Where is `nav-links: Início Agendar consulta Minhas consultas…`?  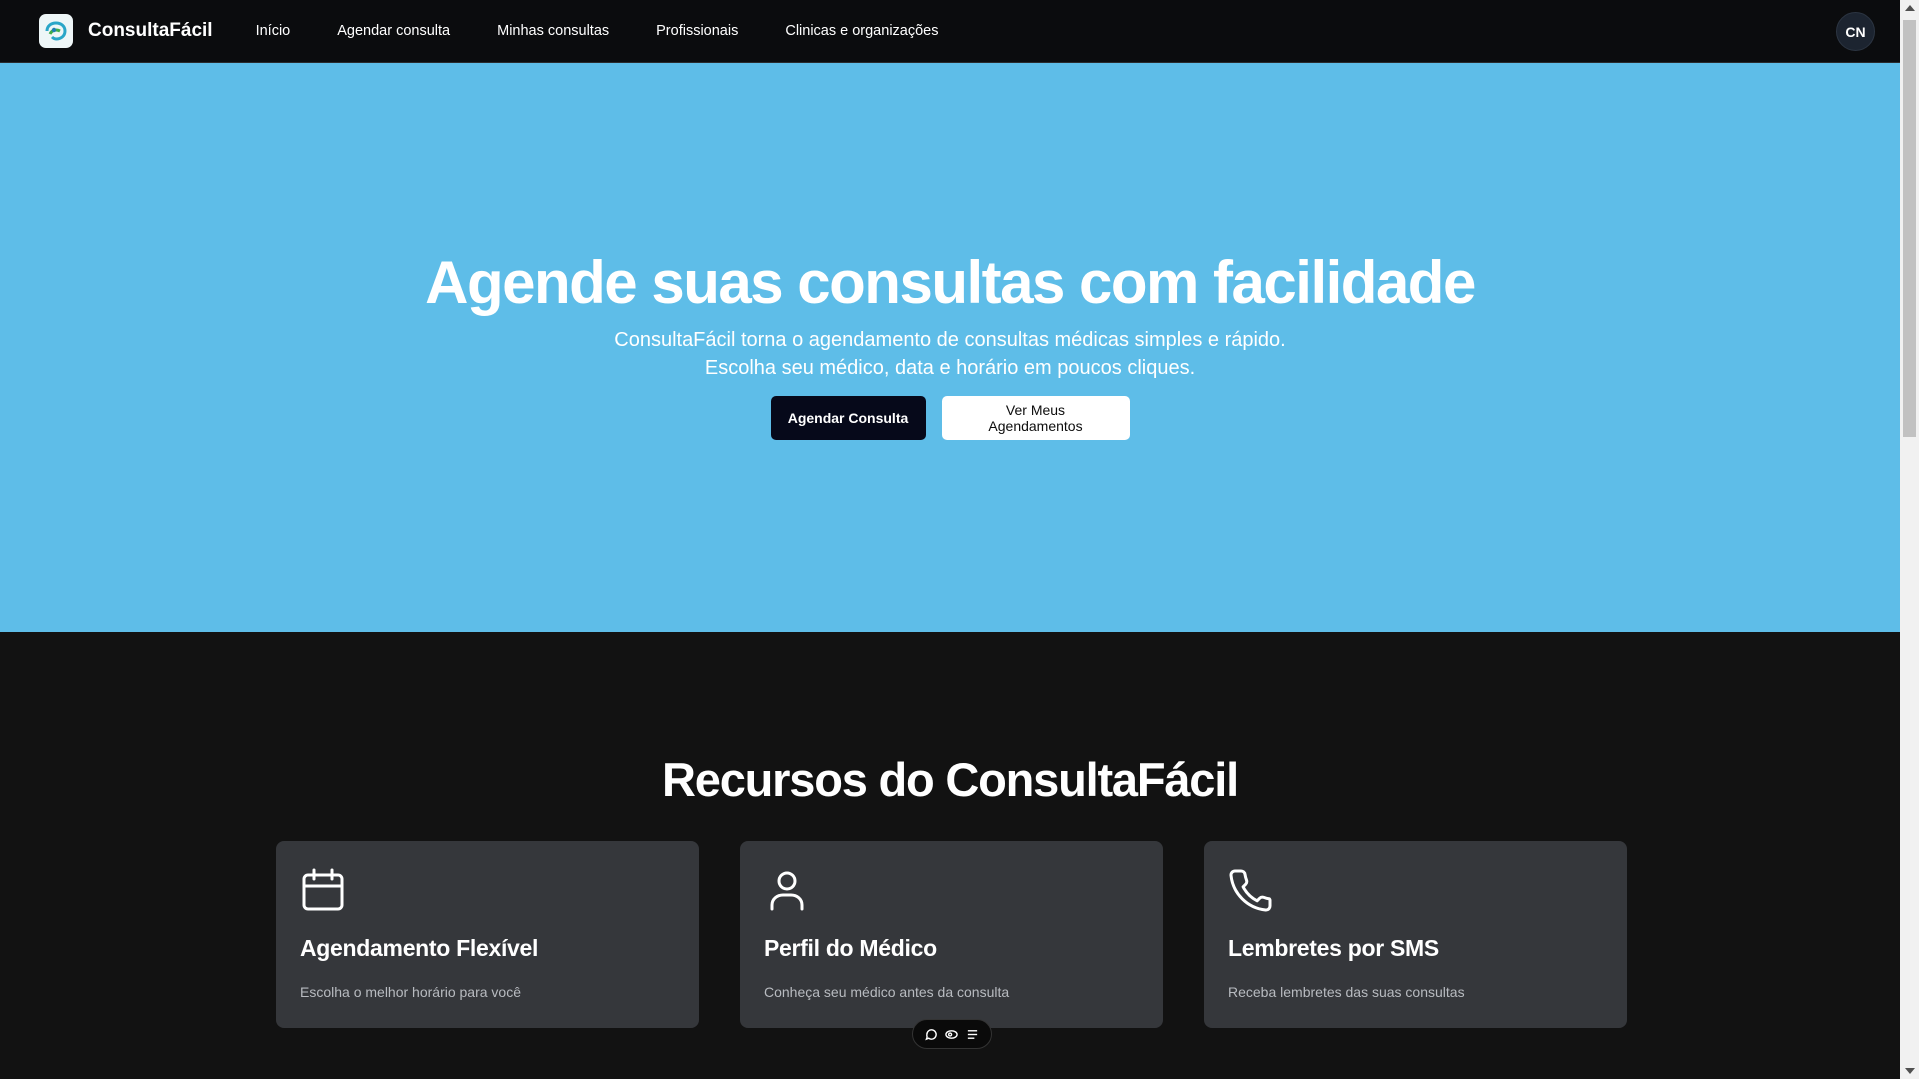
nav-links: Início Agendar consulta Minhas consultas… is located at coordinates (621, 31).